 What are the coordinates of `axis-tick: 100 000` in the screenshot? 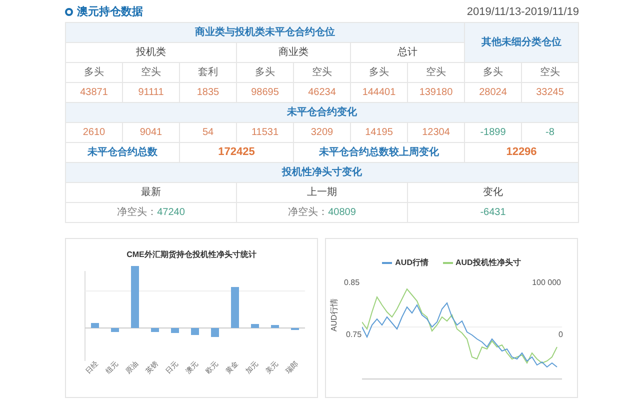 It's located at (546, 283).